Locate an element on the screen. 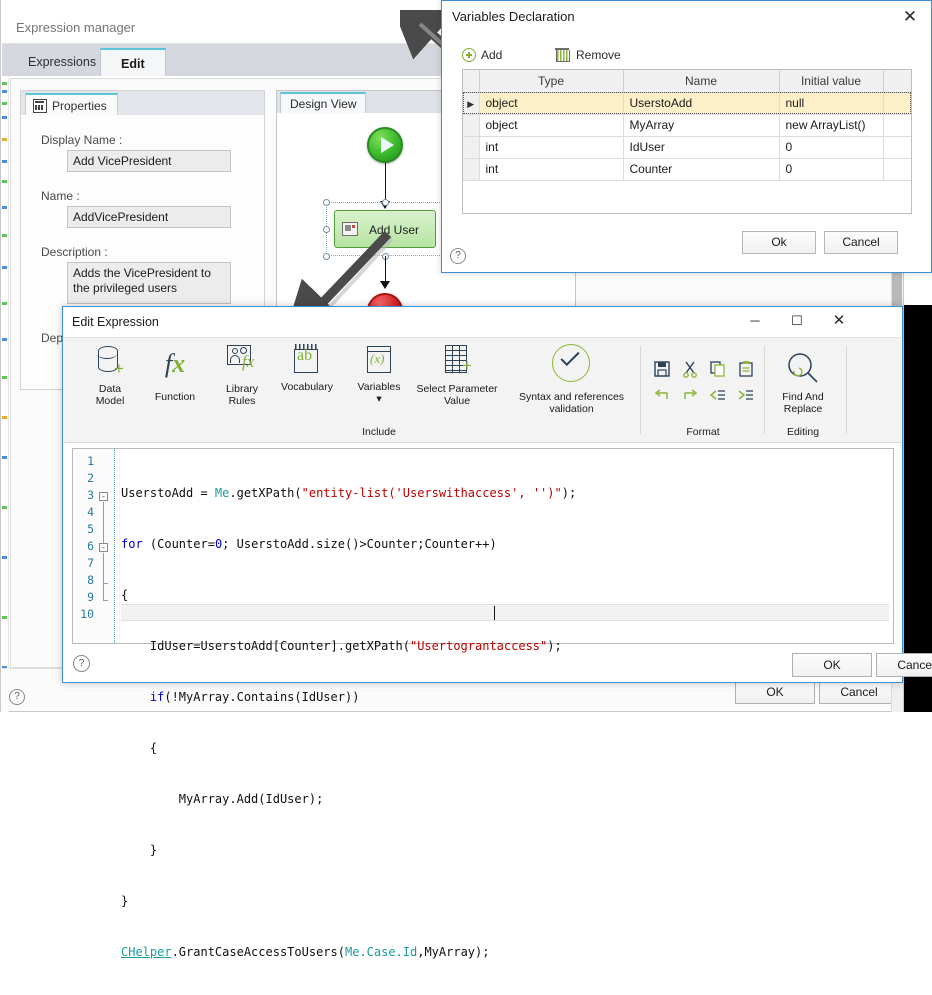 This screenshot has width=932, height=995. variables-icon: (x) is located at coordinates (379, 360).